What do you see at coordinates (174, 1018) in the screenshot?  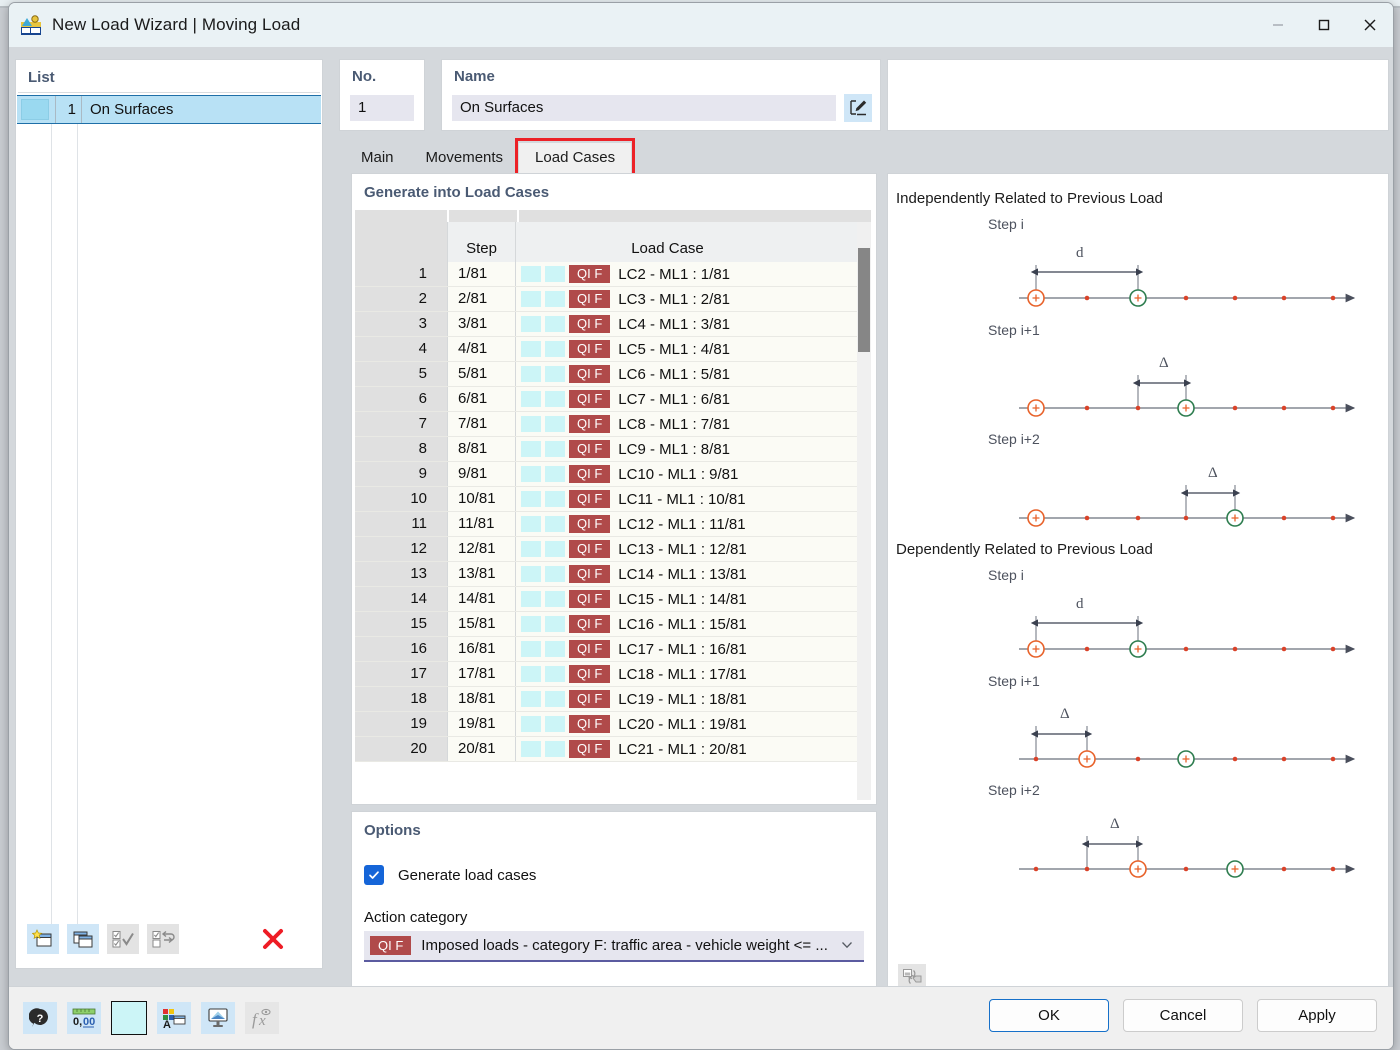 I see `display-properties-button: A` at bounding box center [174, 1018].